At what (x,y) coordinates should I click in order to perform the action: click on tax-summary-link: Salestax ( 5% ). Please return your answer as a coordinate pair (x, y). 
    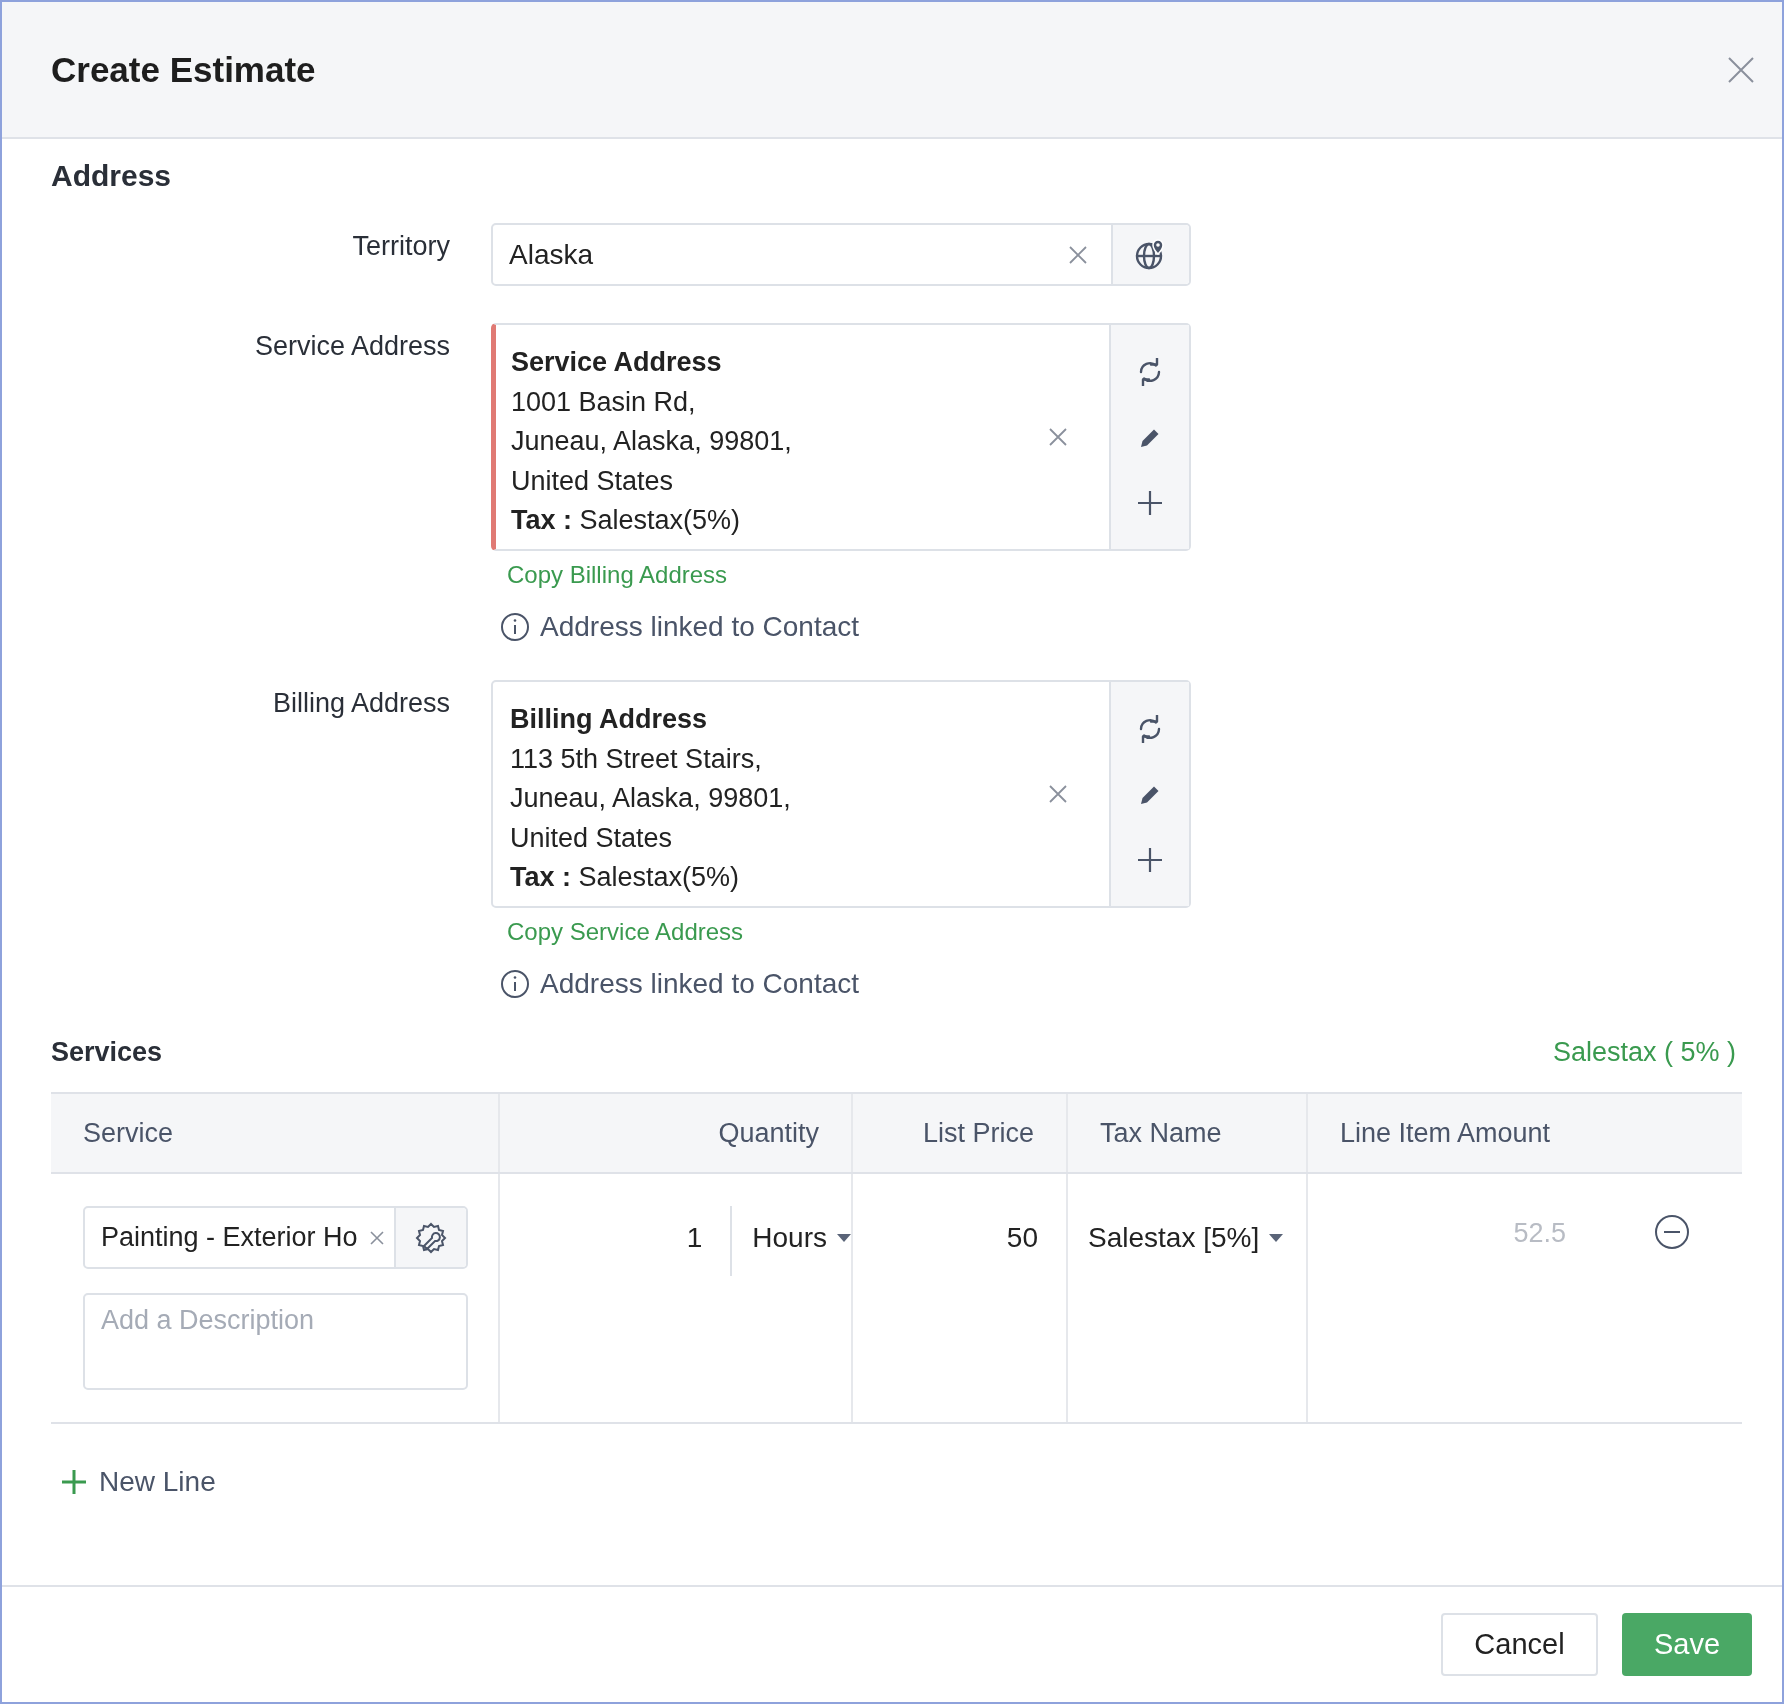
    Looking at the image, I should click on (1644, 1052).